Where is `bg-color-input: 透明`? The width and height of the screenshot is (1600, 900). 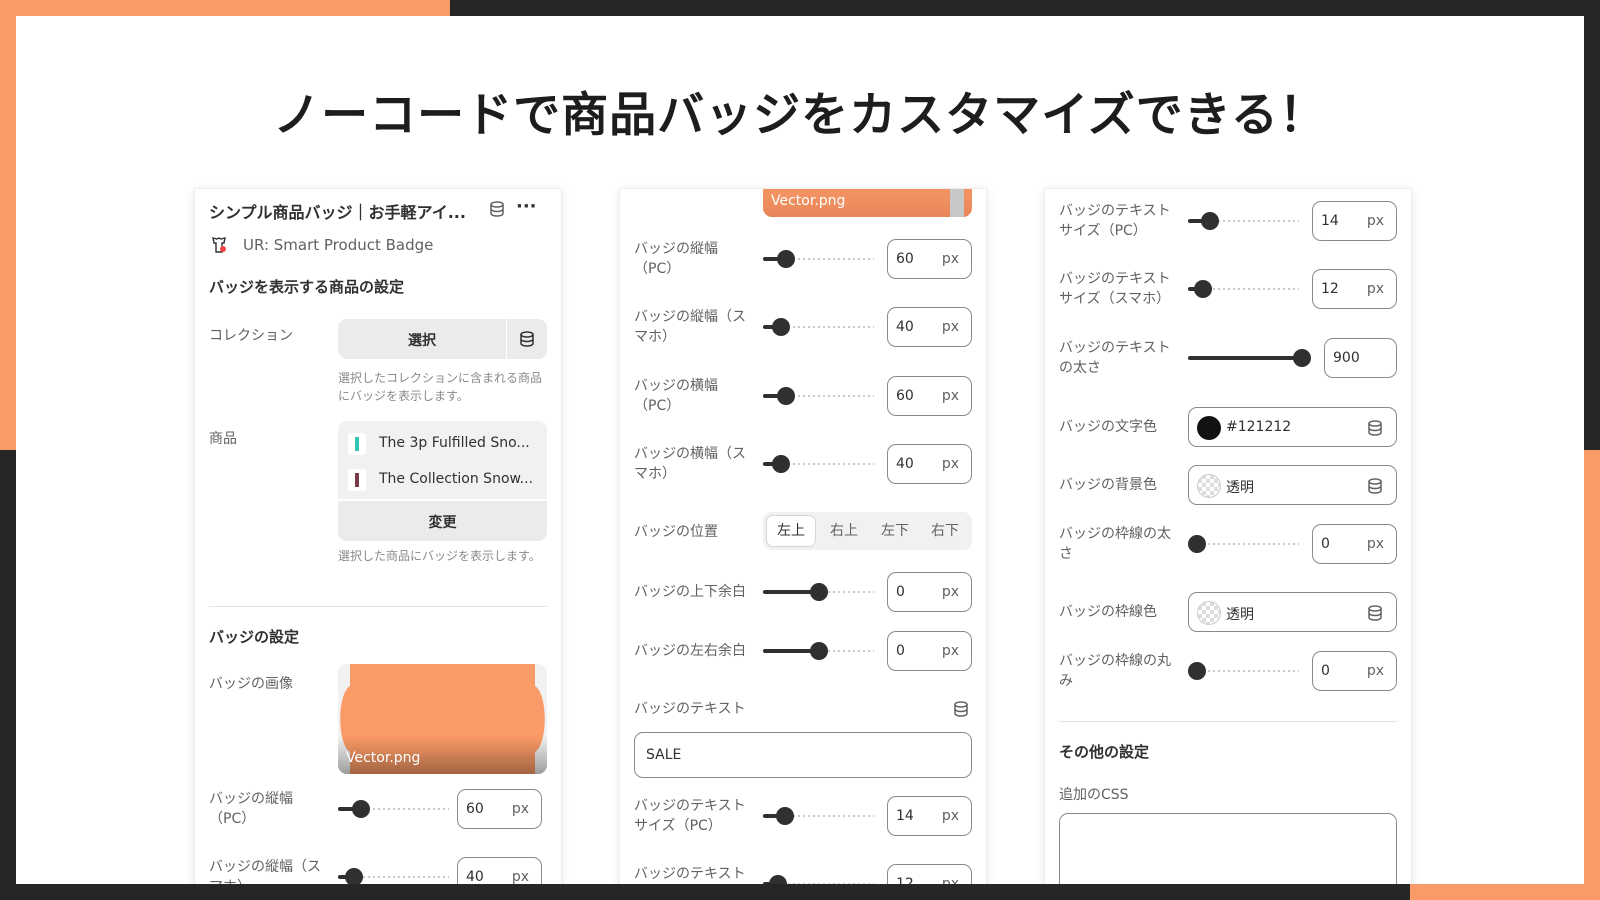 bg-color-input: 透明 is located at coordinates (1292, 485).